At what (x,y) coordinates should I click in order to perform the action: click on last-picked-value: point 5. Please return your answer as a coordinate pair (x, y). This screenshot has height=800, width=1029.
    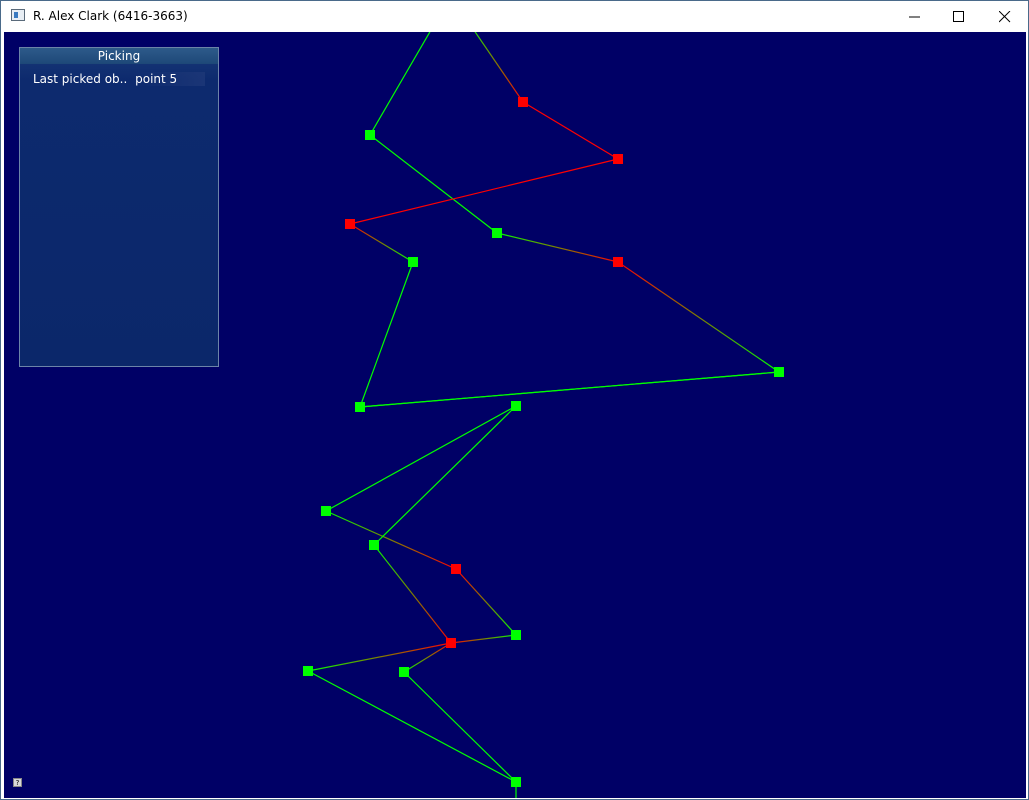
    Looking at the image, I should click on (170, 79).